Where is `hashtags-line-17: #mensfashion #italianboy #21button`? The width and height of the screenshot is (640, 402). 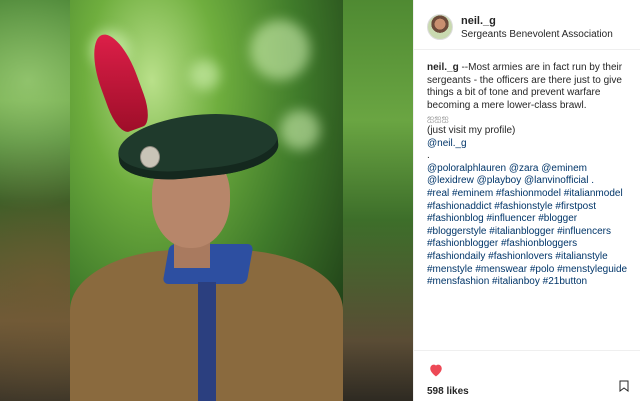 hashtags-line-17: #mensfashion #italianboy #21button is located at coordinates (507, 281).